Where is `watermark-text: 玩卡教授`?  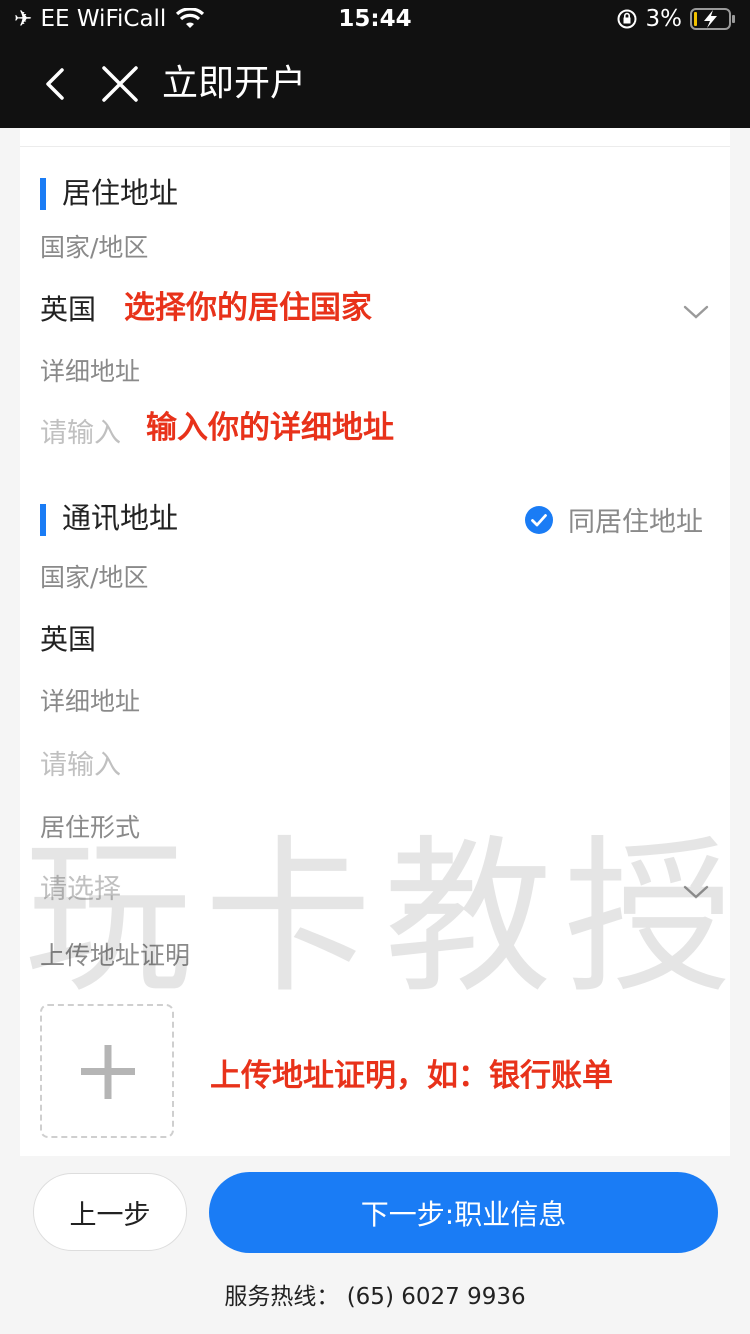
watermark-text: 玩卡教授 is located at coordinates (384, 918).